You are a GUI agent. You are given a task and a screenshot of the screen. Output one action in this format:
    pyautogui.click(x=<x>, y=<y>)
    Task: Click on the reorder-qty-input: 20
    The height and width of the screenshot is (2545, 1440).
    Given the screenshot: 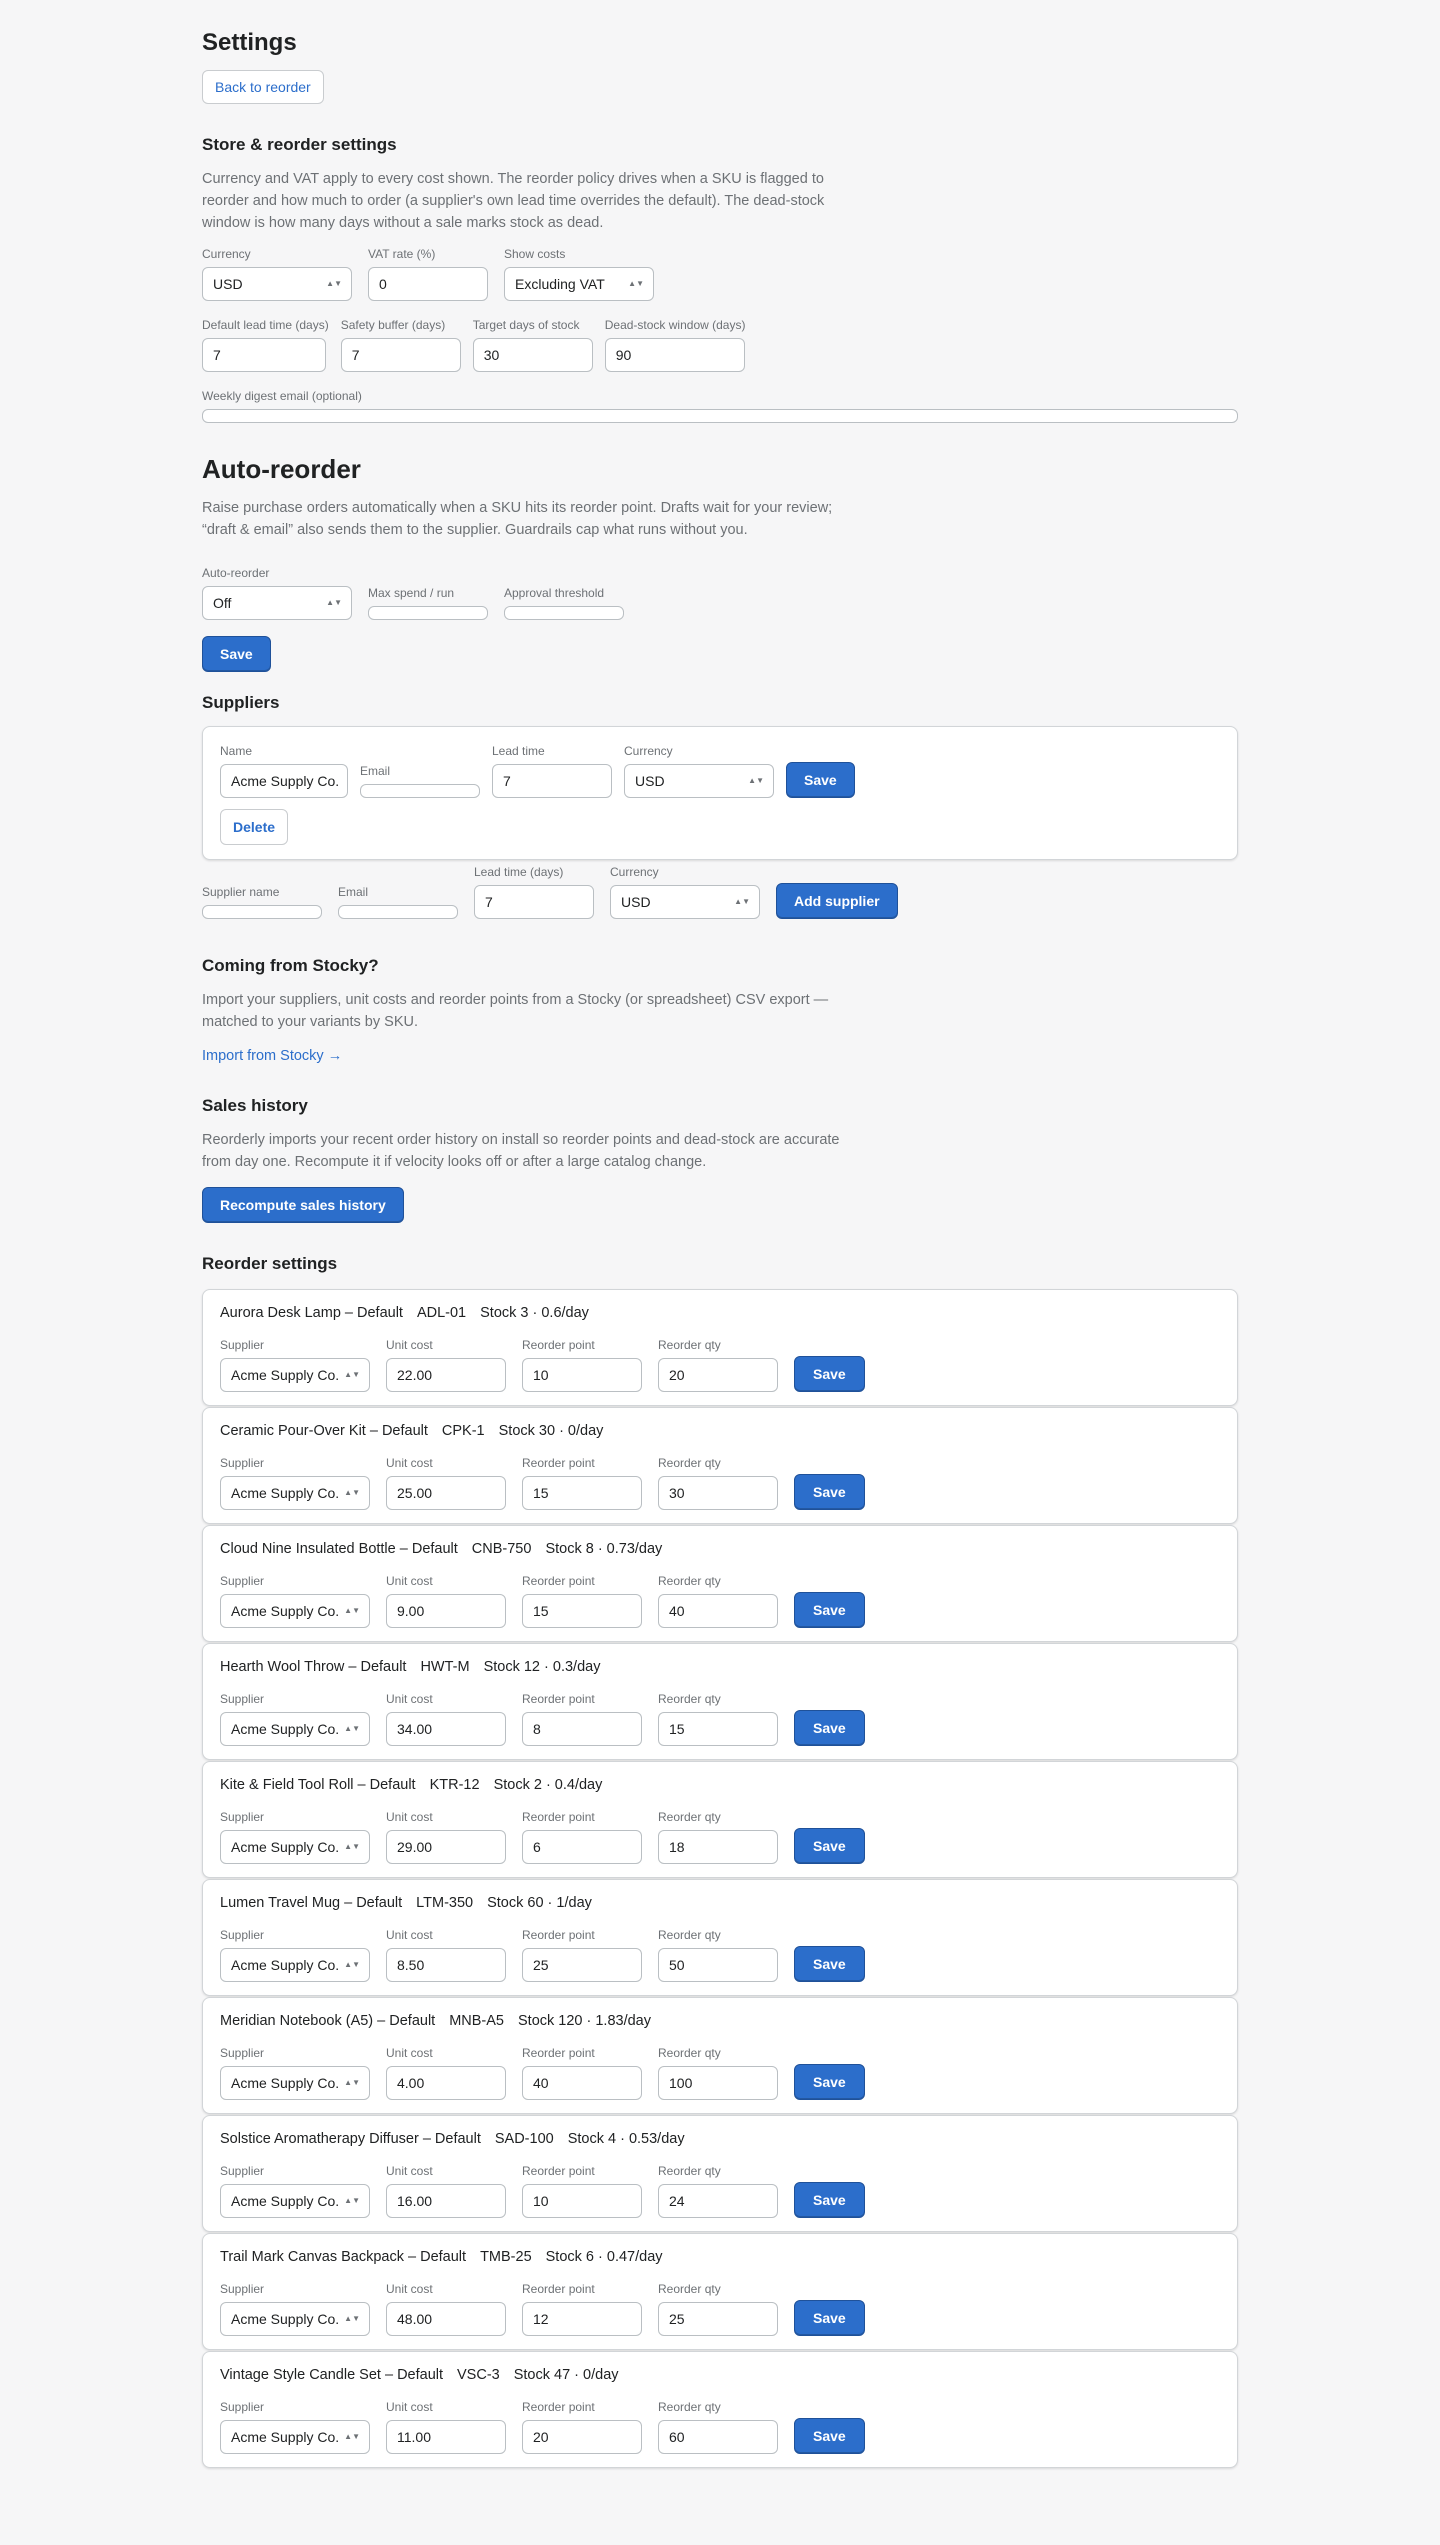 What is the action you would take?
    pyautogui.click(x=718, y=1375)
    